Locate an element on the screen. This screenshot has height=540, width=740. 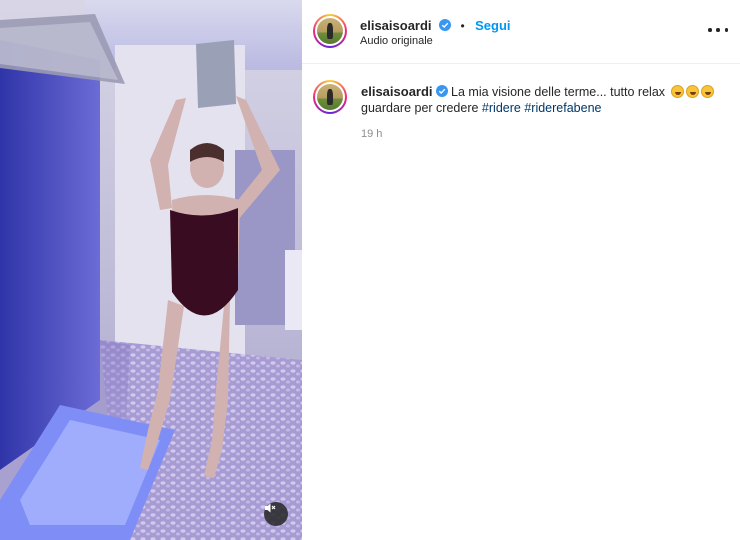
author-avatar is located at coordinates (330, 31).